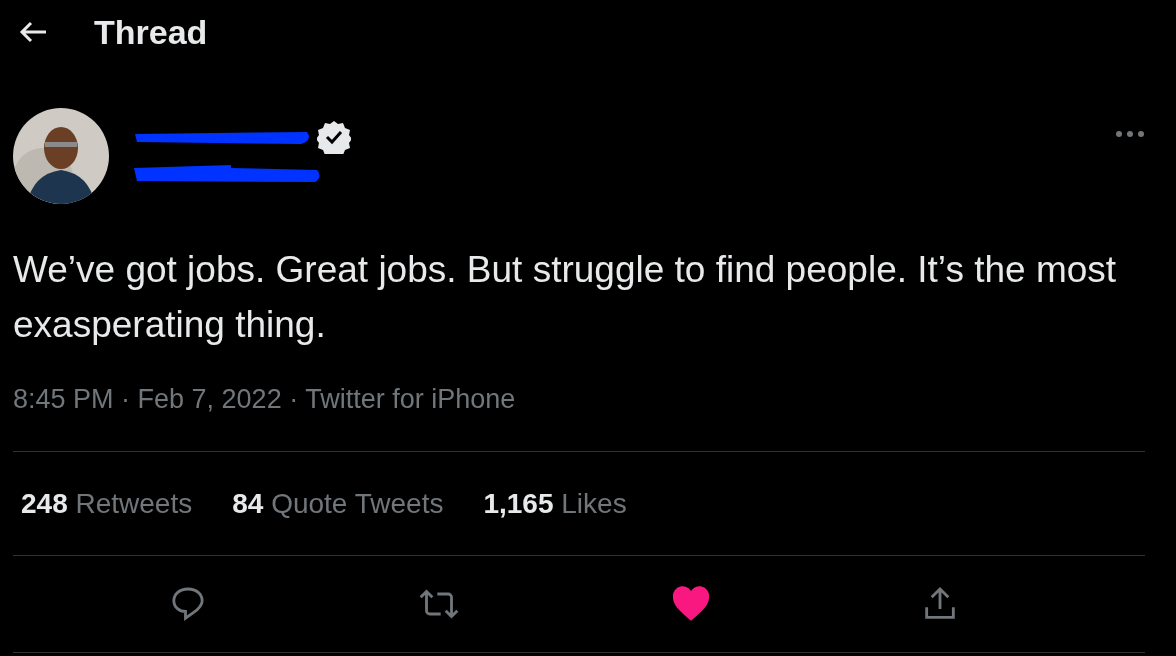 This screenshot has width=1176, height=656. What do you see at coordinates (107, 504) in the screenshot?
I see `stat-link: 248 Retweets` at bounding box center [107, 504].